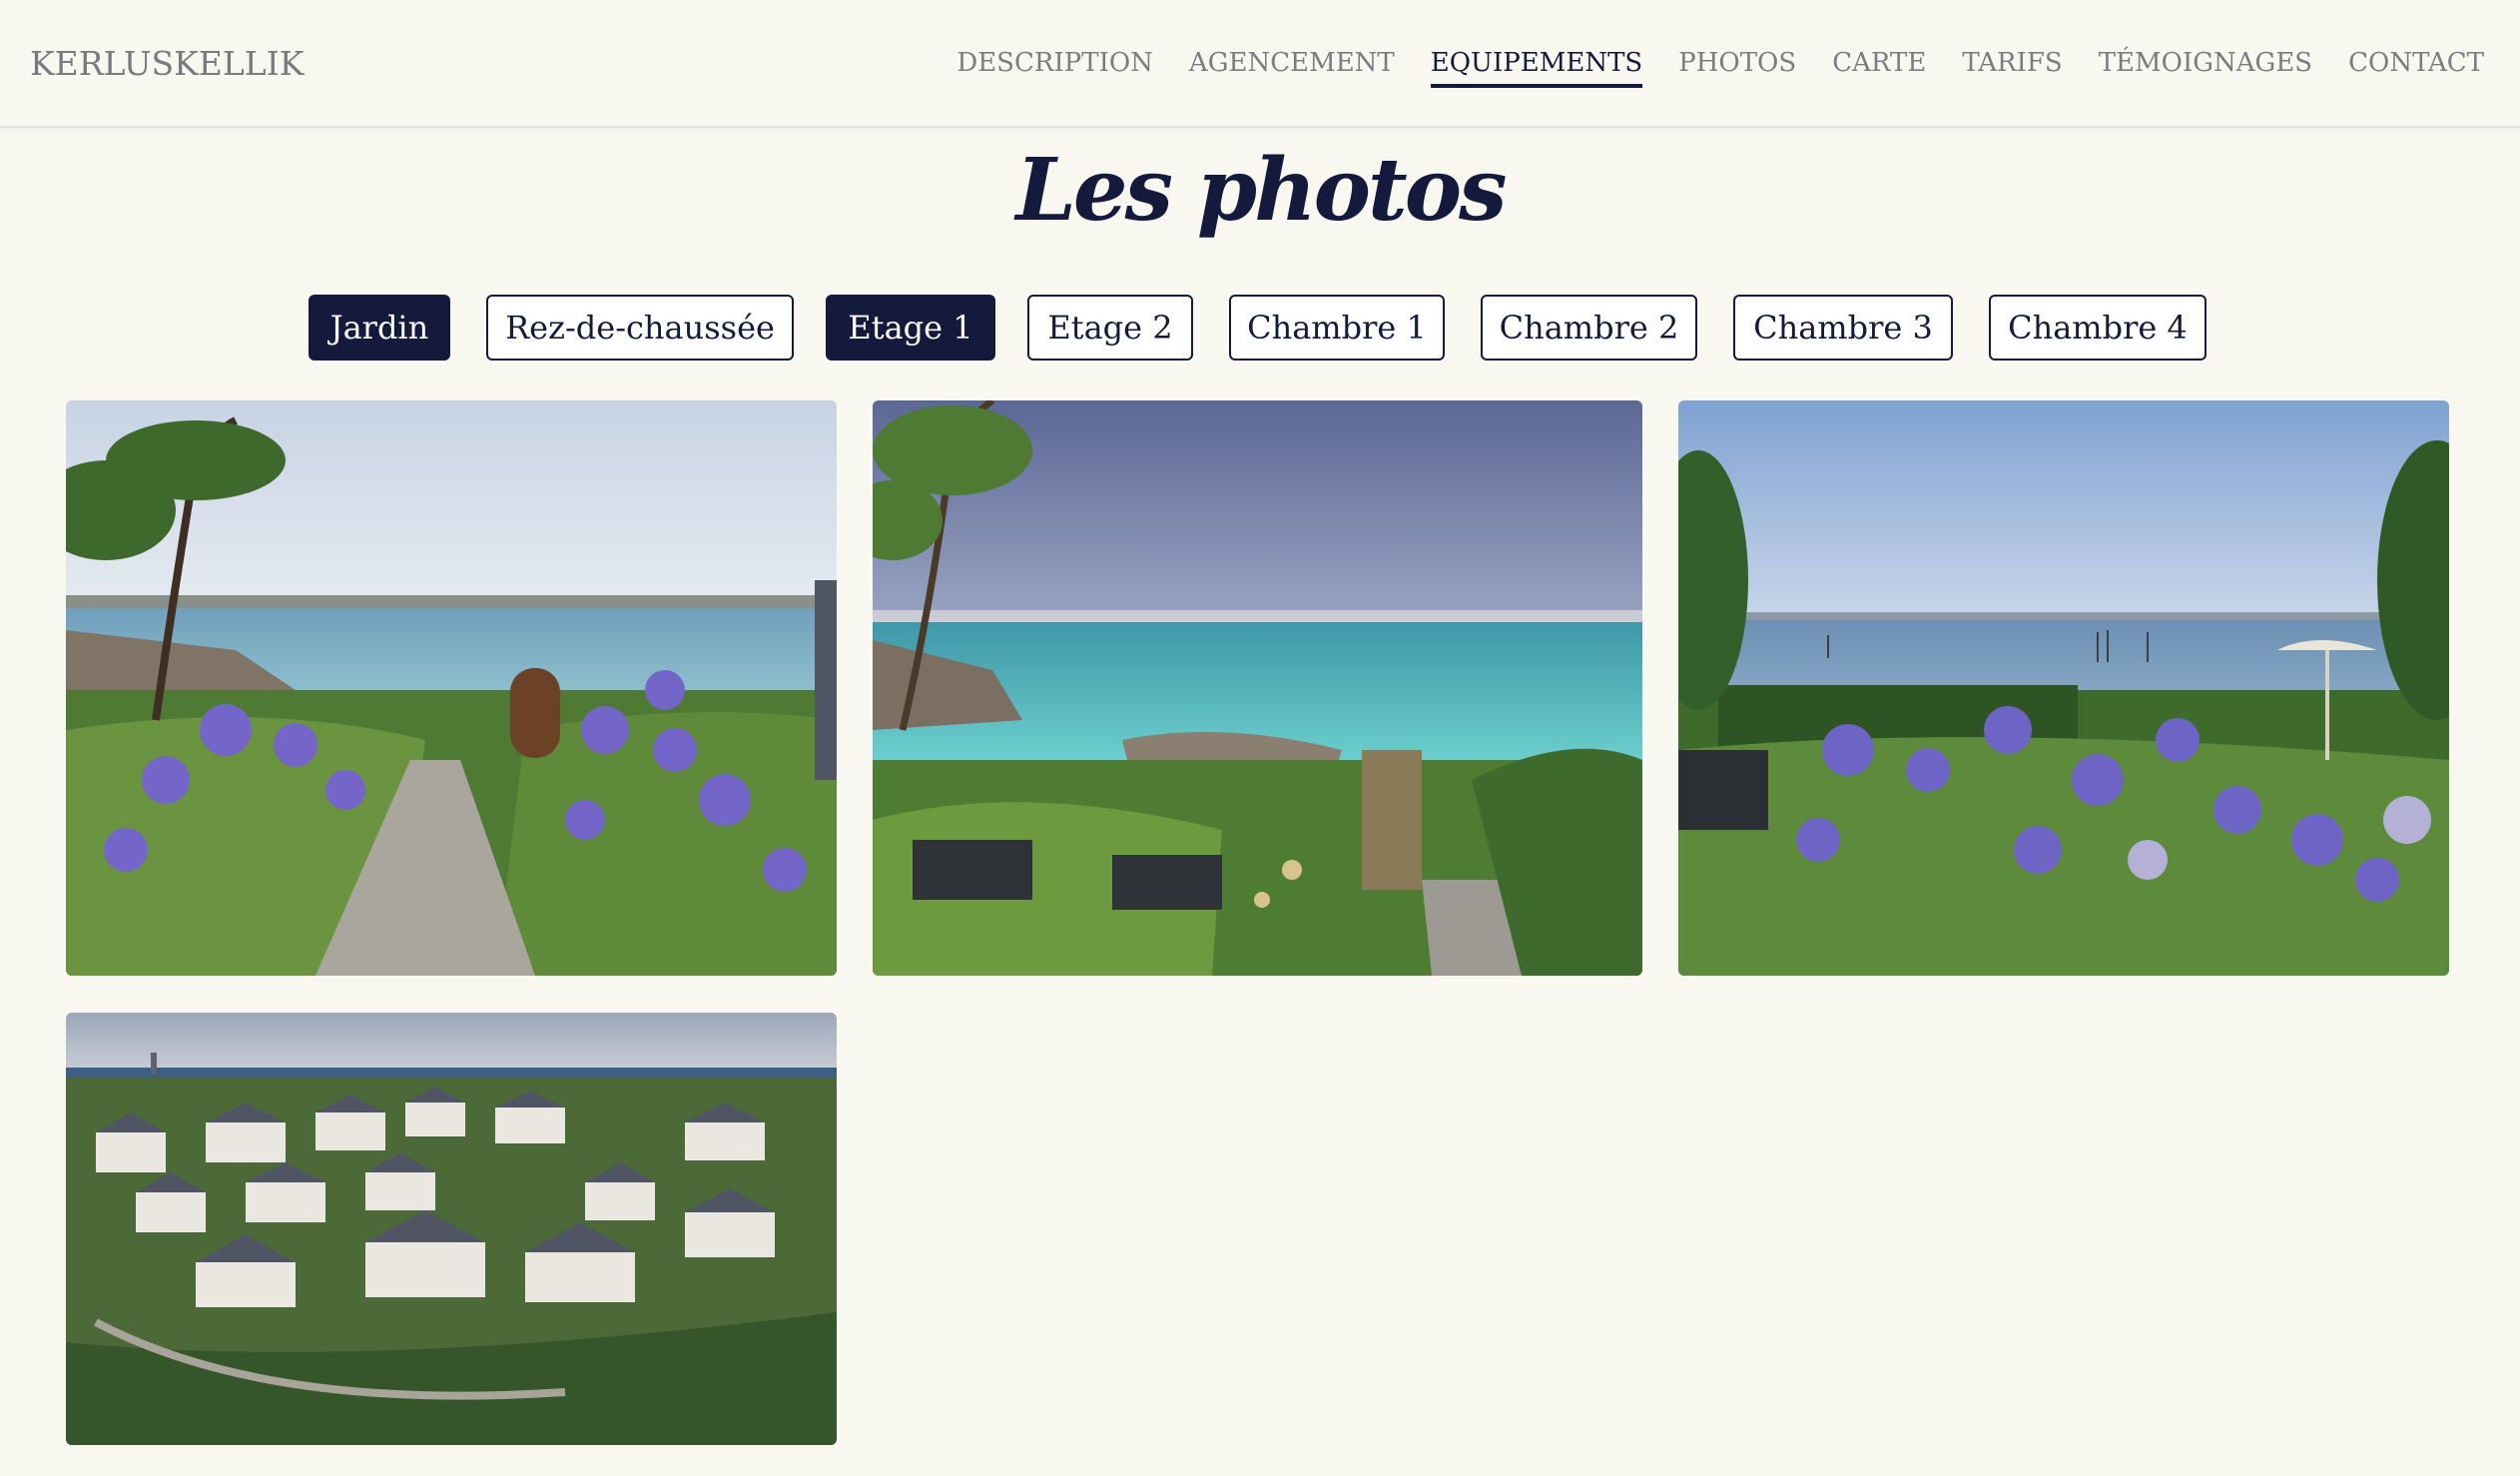 The width and height of the screenshot is (2520, 1476). Describe the element at coordinates (1292, 68) in the screenshot. I see `nav-agencement: AGENCEMENT` at that location.